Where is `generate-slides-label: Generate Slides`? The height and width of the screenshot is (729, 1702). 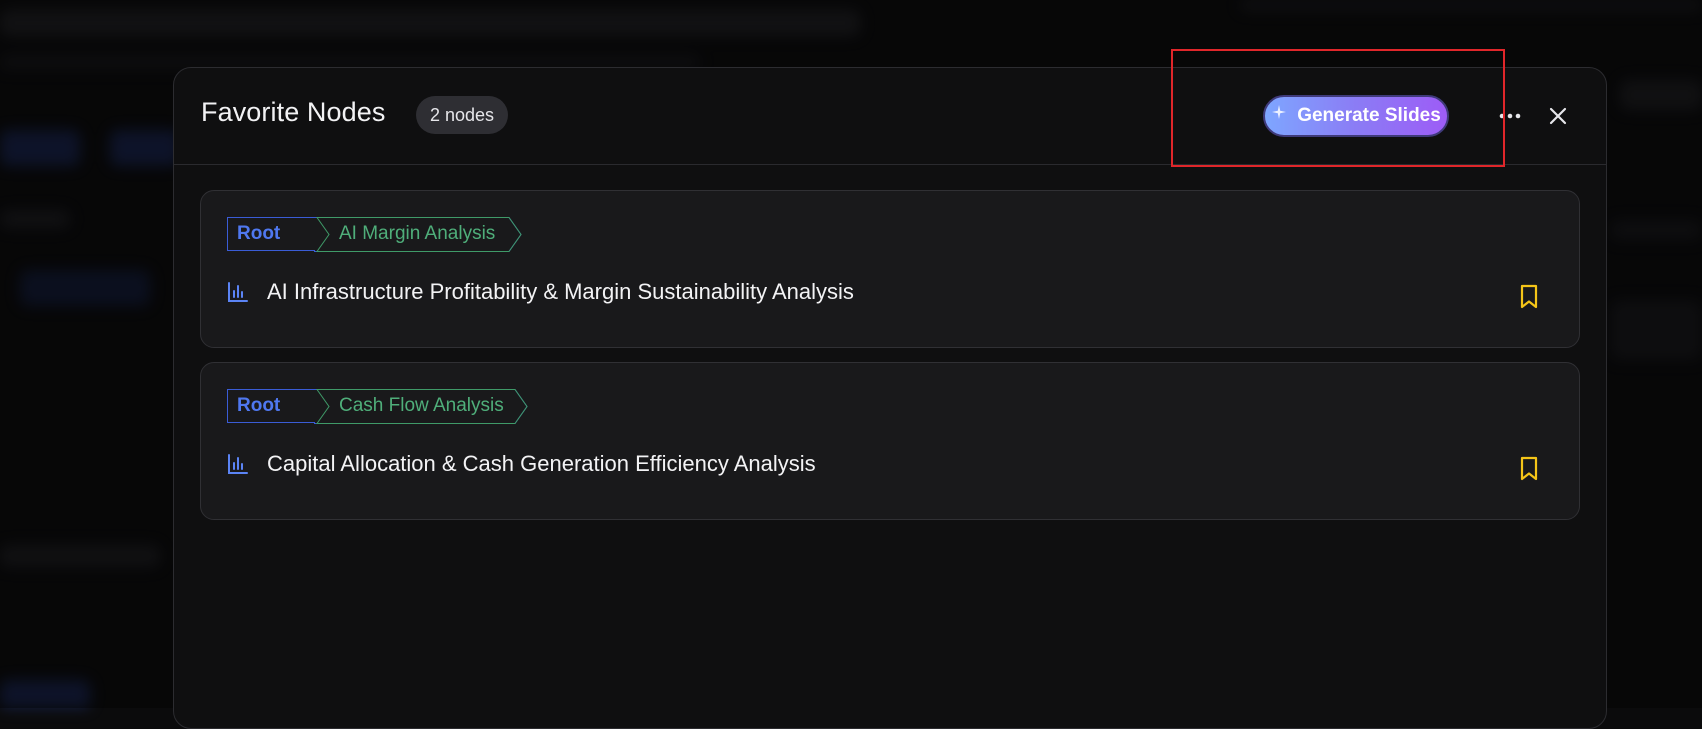
generate-slides-label: Generate Slides is located at coordinates (1369, 115).